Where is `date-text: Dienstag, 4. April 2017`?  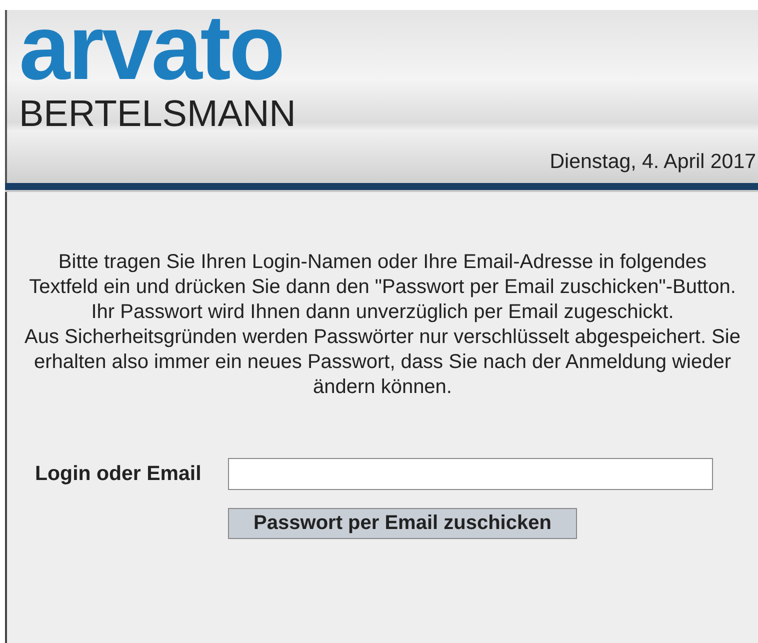
date-text: Dienstag, 4. April 2017 is located at coordinates (653, 162).